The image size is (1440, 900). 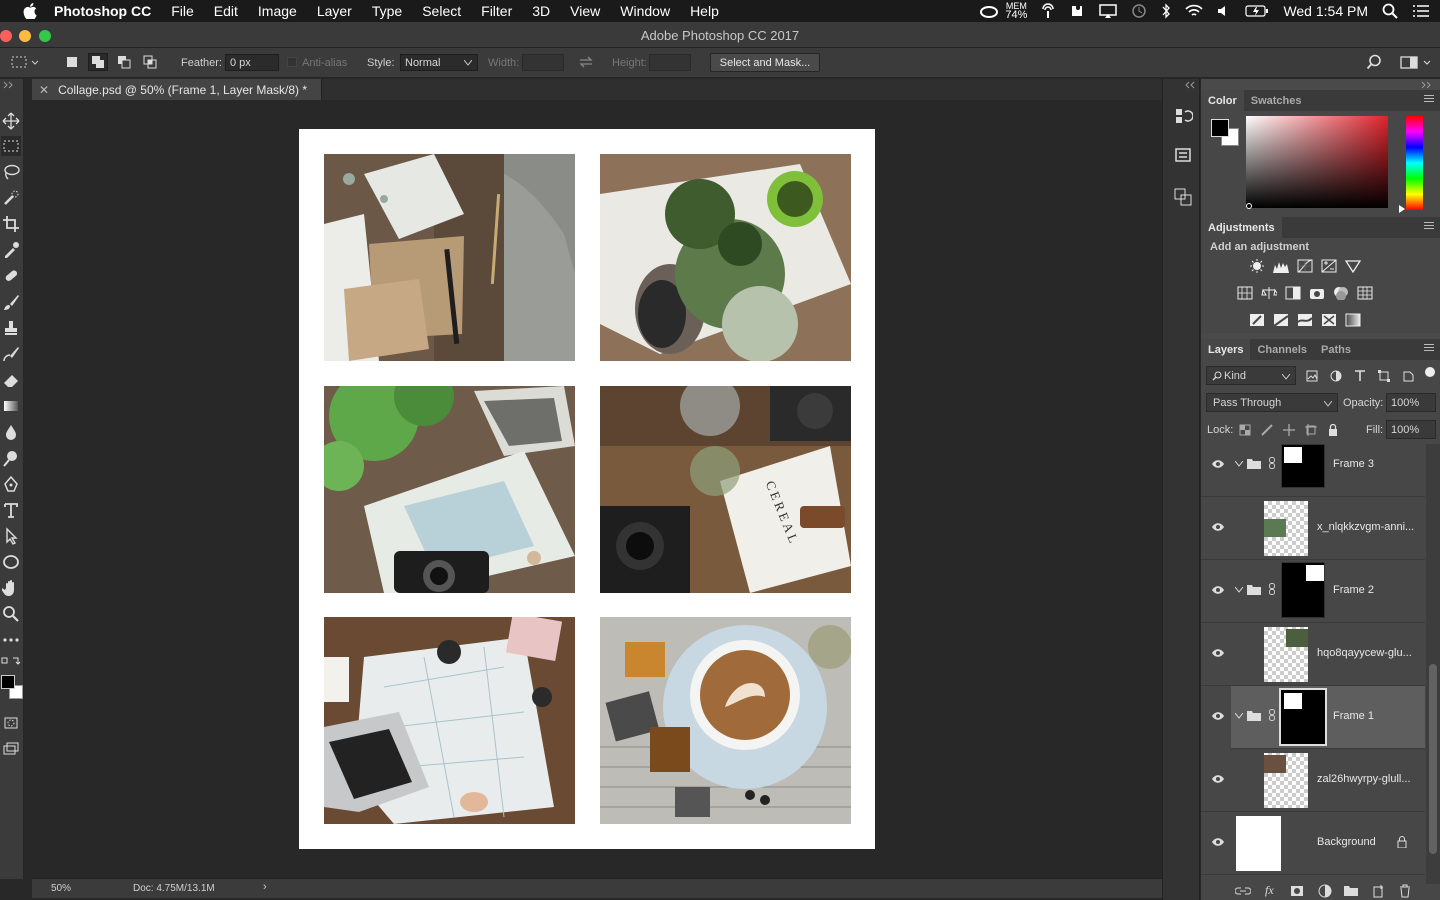 I want to click on exposure-icon, so click(x=1329, y=266).